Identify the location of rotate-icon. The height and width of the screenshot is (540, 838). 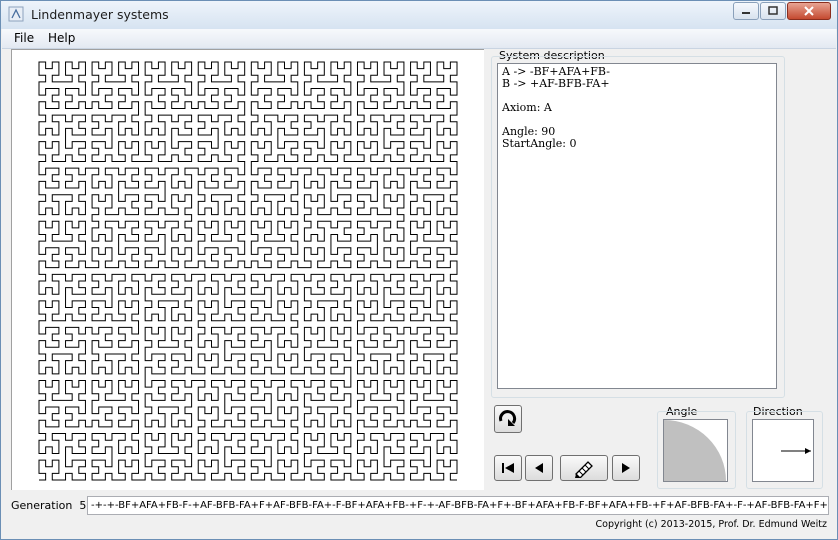
(508, 418).